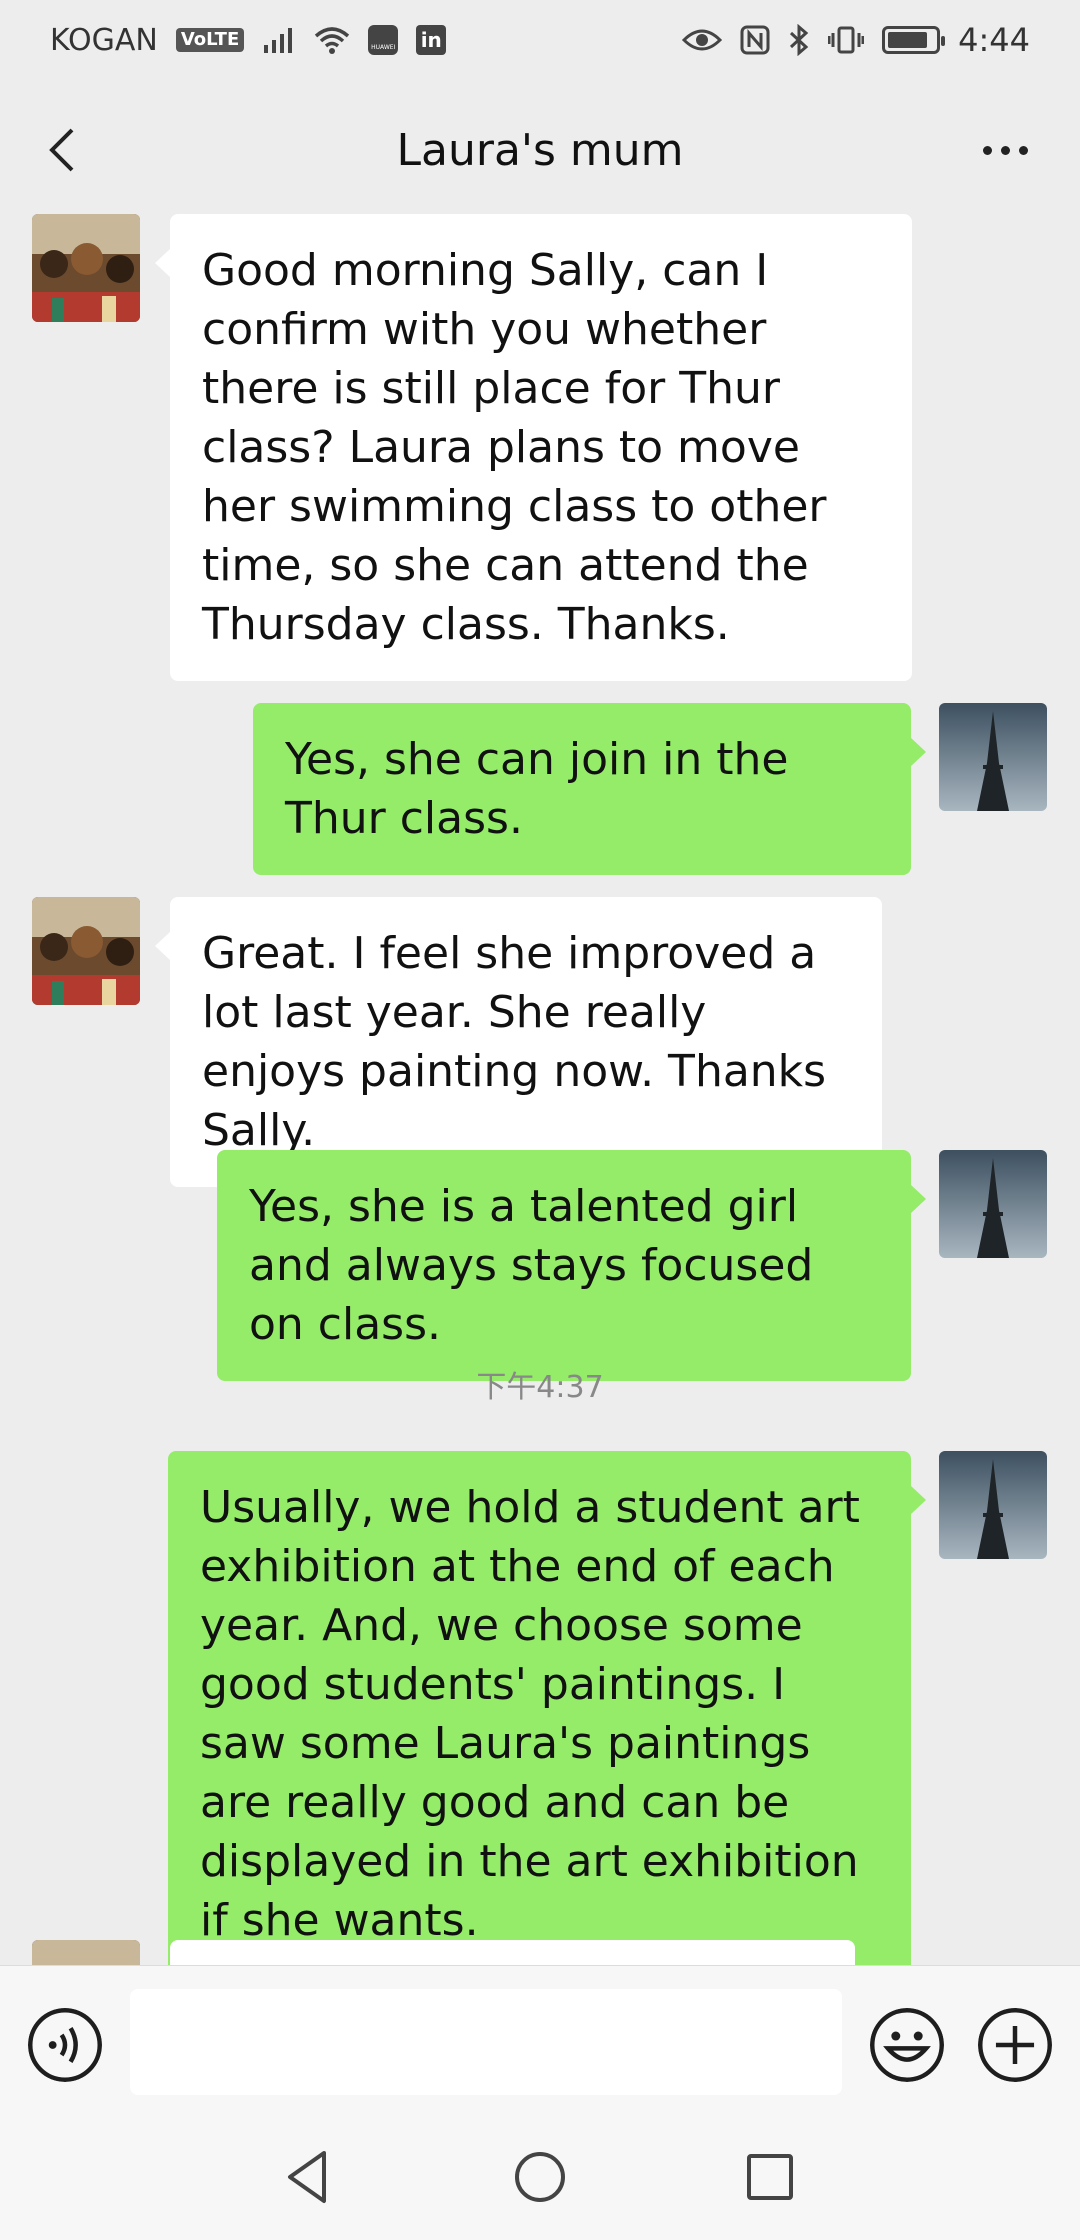 The height and width of the screenshot is (2240, 1080). What do you see at coordinates (846, 40) in the screenshot?
I see `vibrate-icon` at bounding box center [846, 40].